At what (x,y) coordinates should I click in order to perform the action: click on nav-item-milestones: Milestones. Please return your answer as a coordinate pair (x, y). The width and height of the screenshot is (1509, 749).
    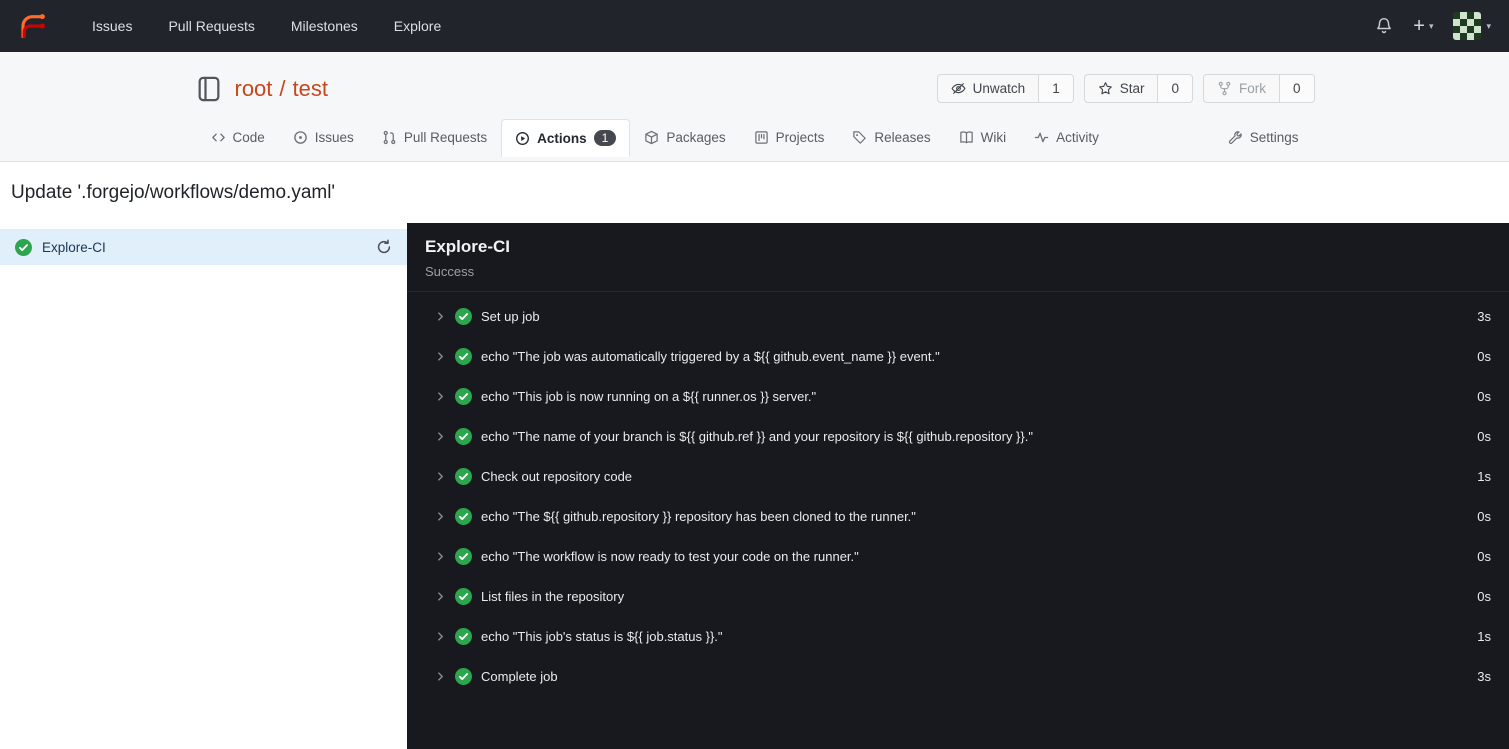
    Looking at the image, I should click on (324, 26).